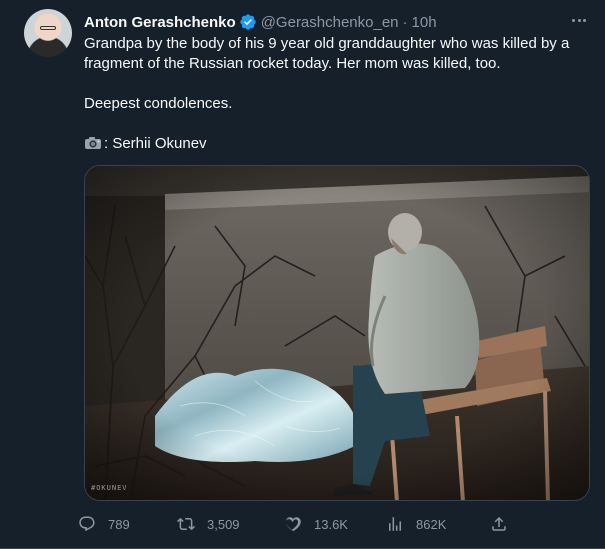  Describe the element at coordinates (293, 524) in the screenshot. I see `heart-icon` at that location.